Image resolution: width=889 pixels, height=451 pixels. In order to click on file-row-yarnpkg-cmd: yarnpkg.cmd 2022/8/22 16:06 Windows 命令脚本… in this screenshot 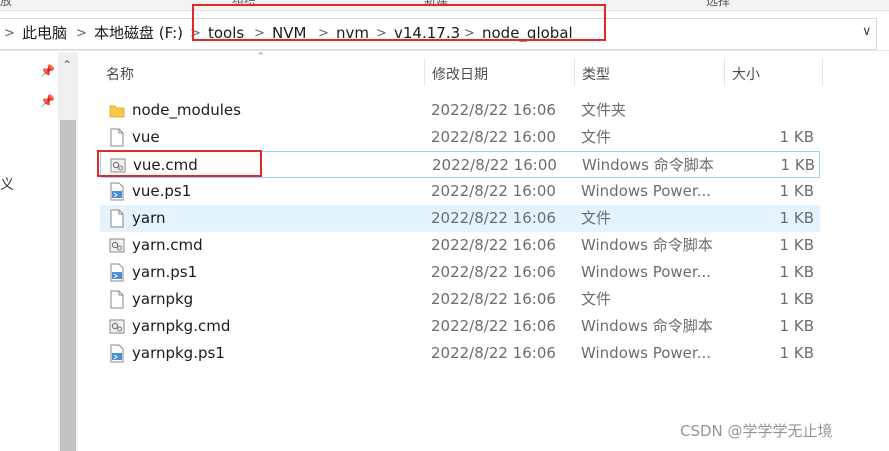, I will do `click(460, 326)`.